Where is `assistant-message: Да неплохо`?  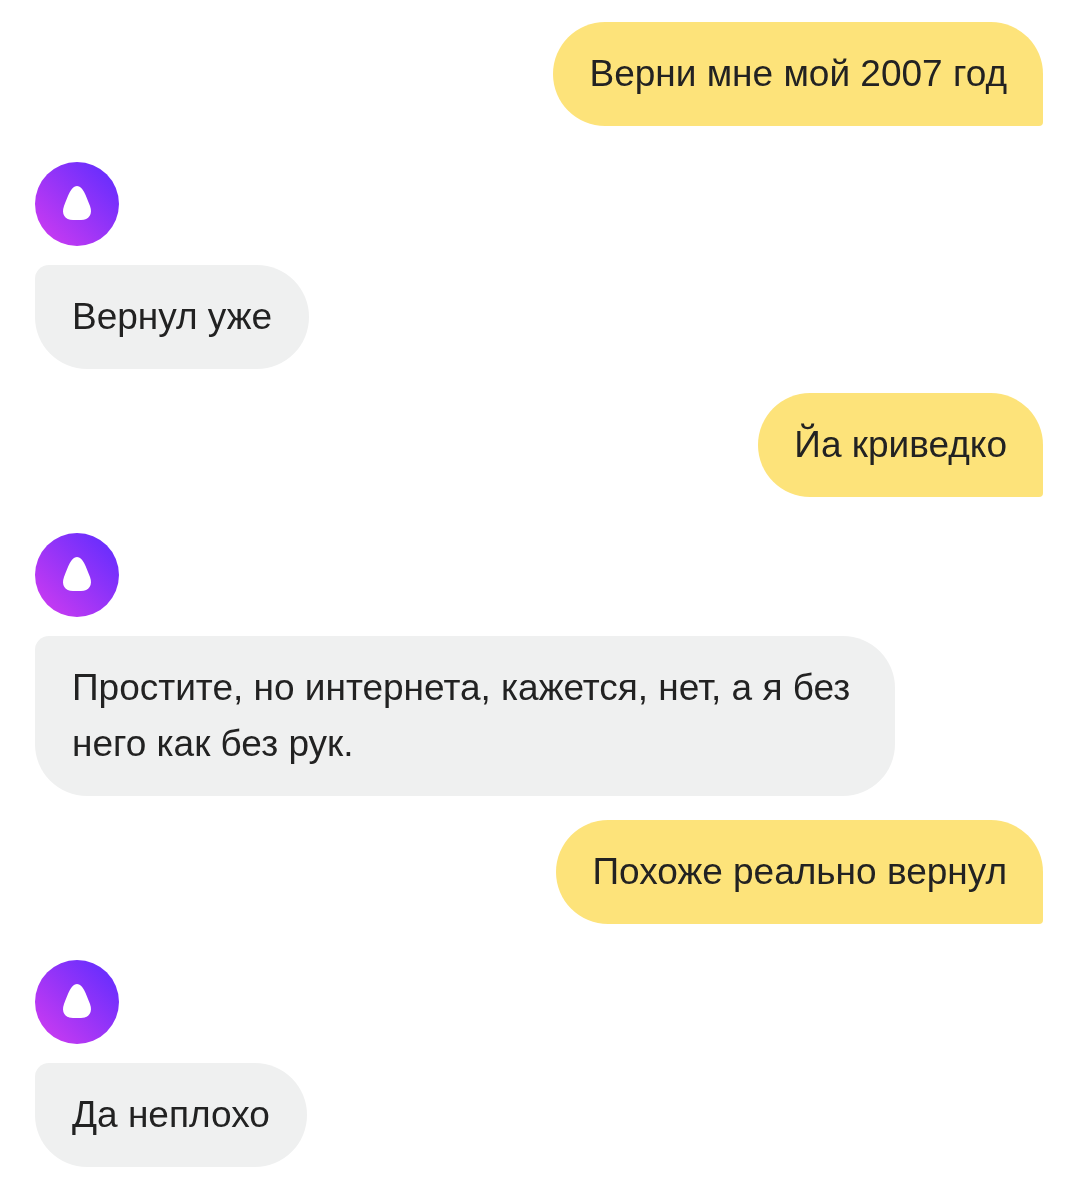 assistant-message: Да неплохо is located at coordinates (171, 1115).